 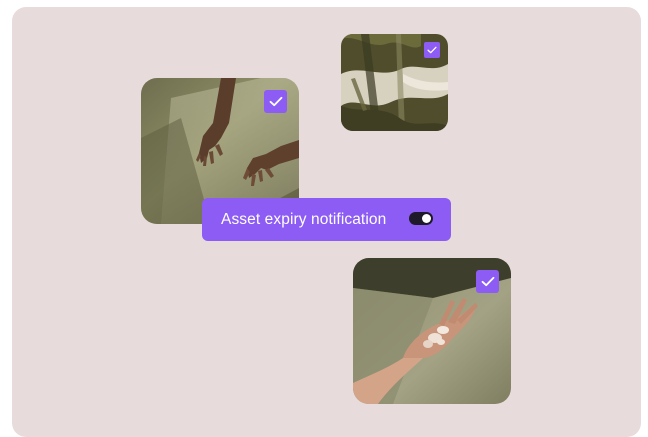 I want to click on fabric-photo-checkbox, so click(x=432, y=50).